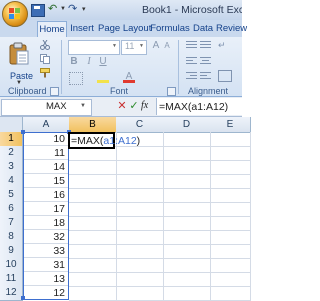  I want to click on borders-icon, so click(76, 78).